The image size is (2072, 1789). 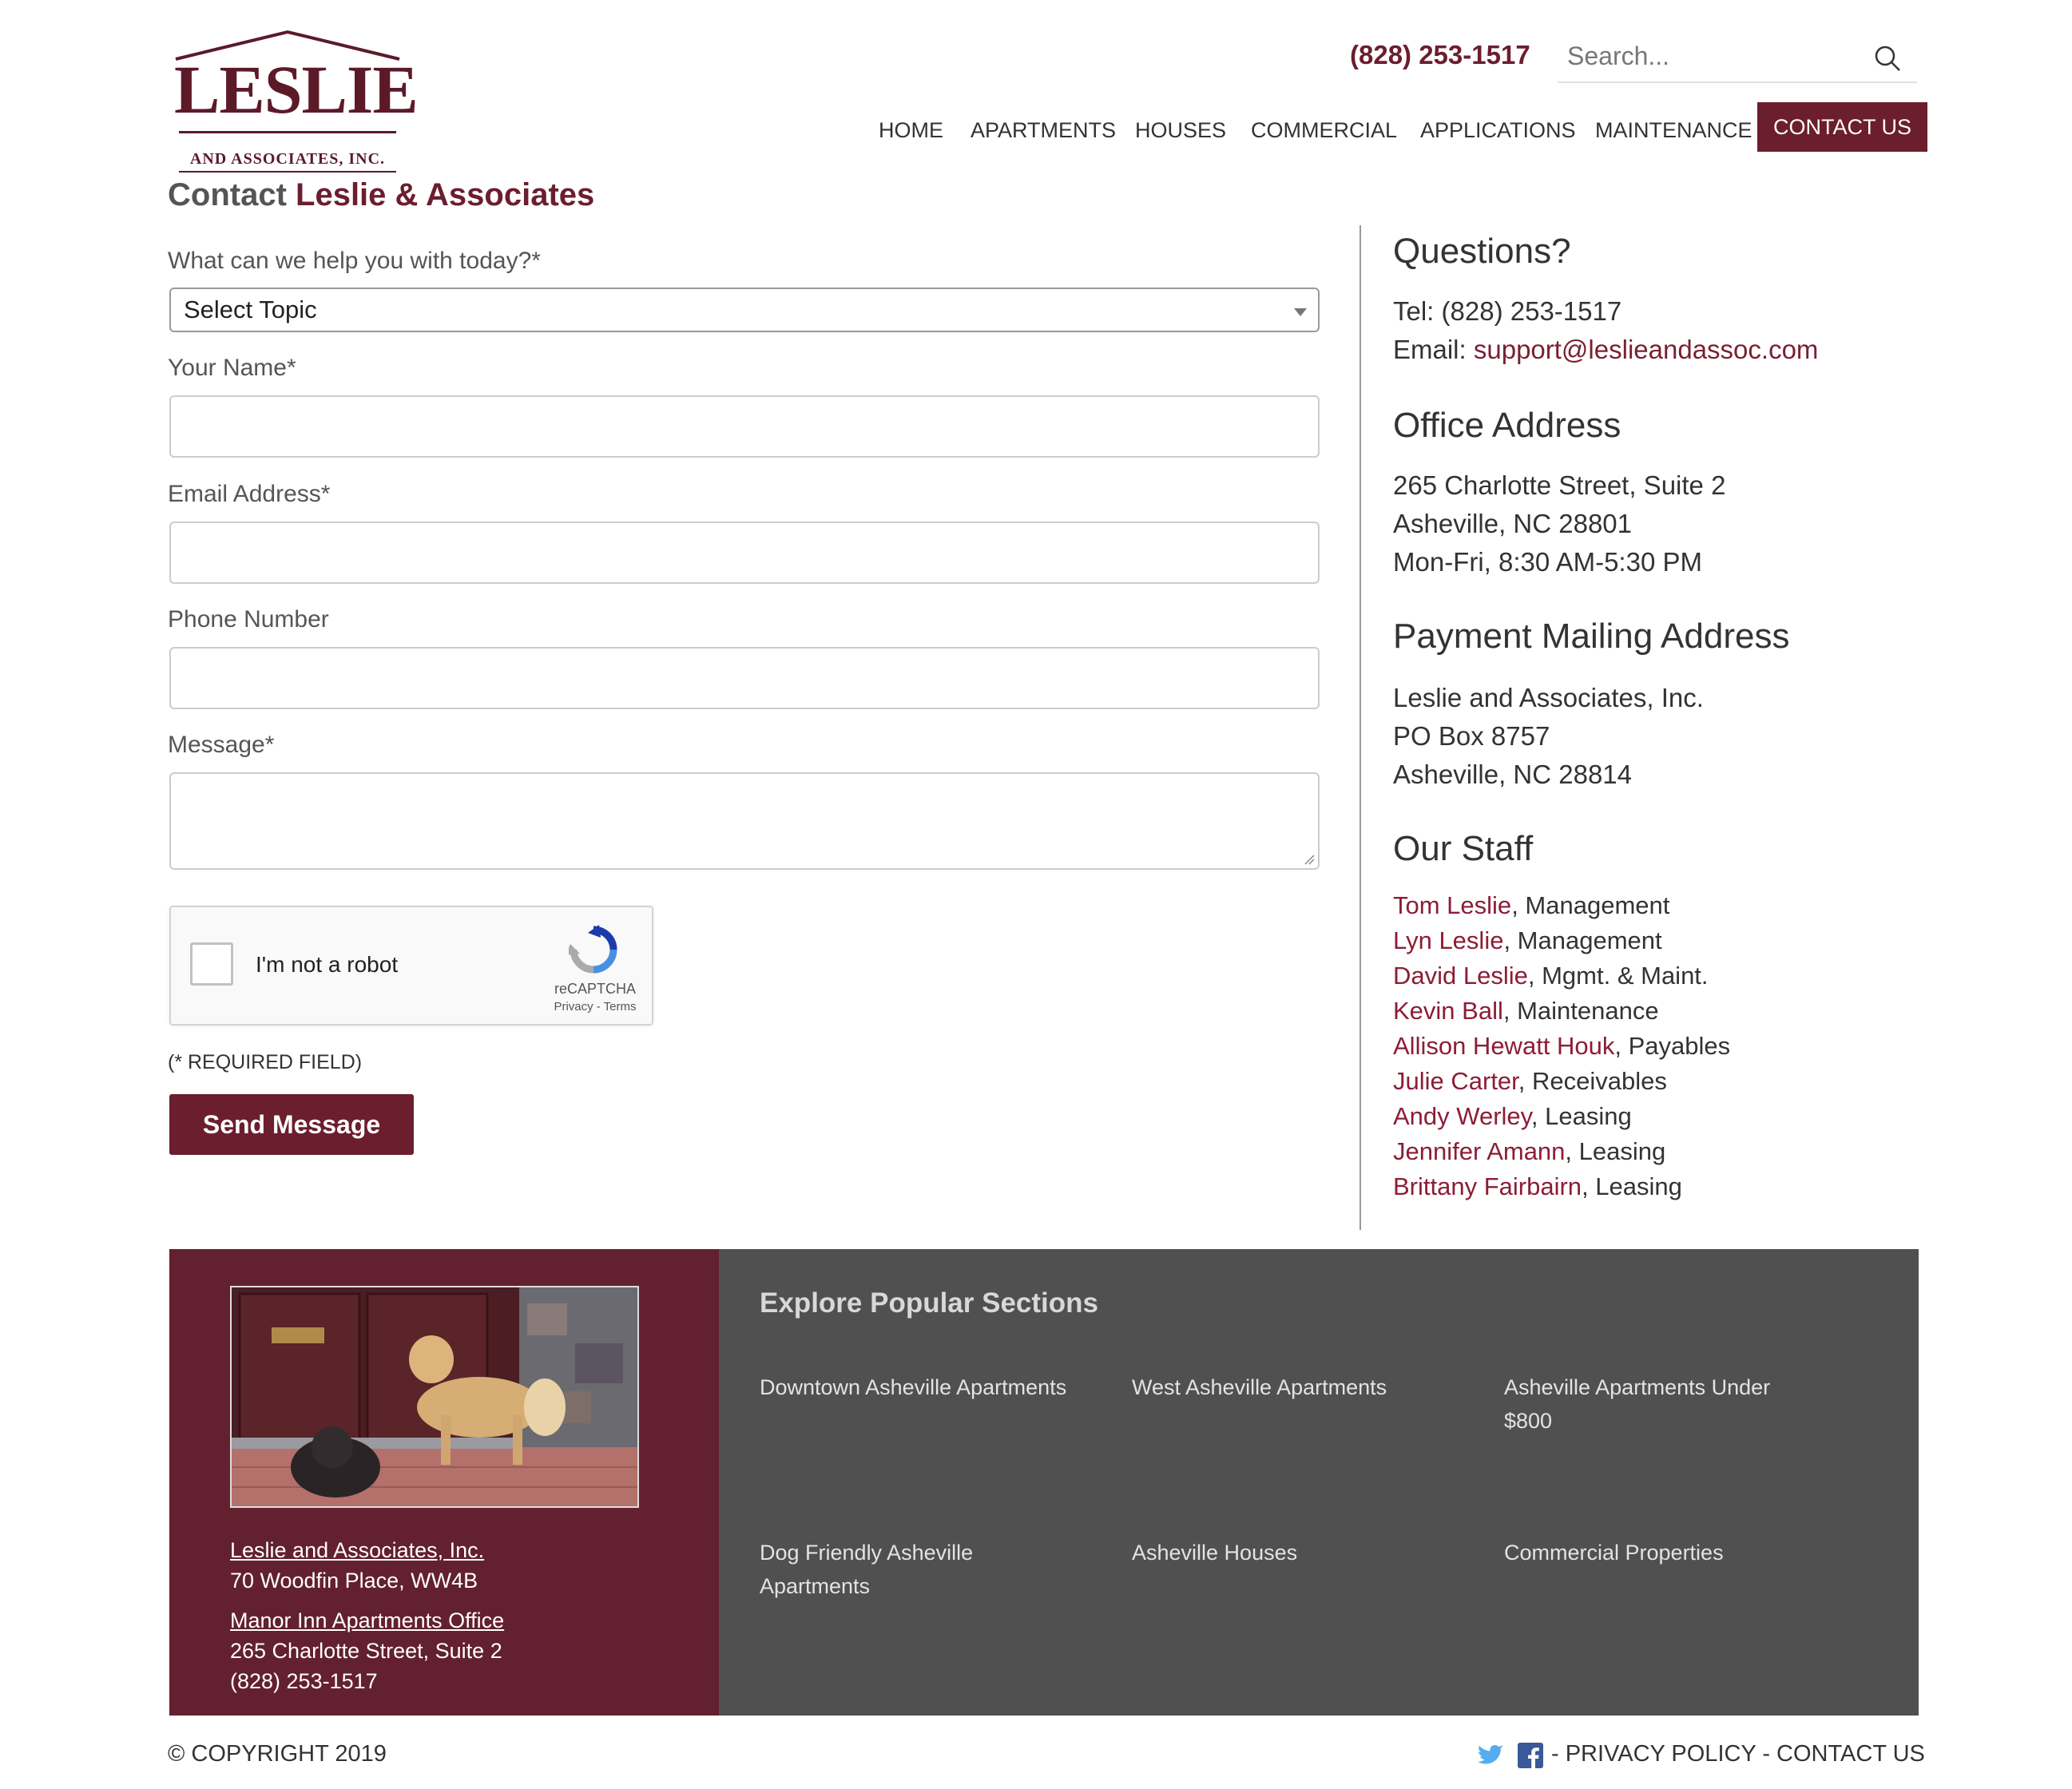 I want to click on payment-line: PO Box 8757, so click(x=1472, y=736).